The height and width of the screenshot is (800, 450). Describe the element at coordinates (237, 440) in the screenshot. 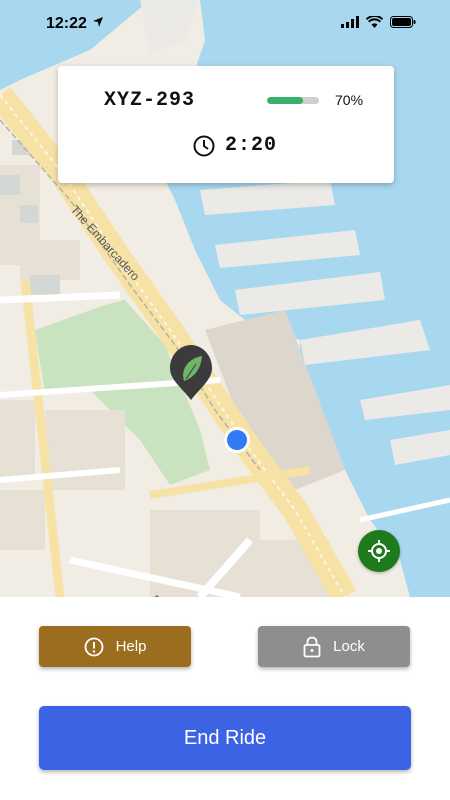

I see `user-location-dot` at that location.